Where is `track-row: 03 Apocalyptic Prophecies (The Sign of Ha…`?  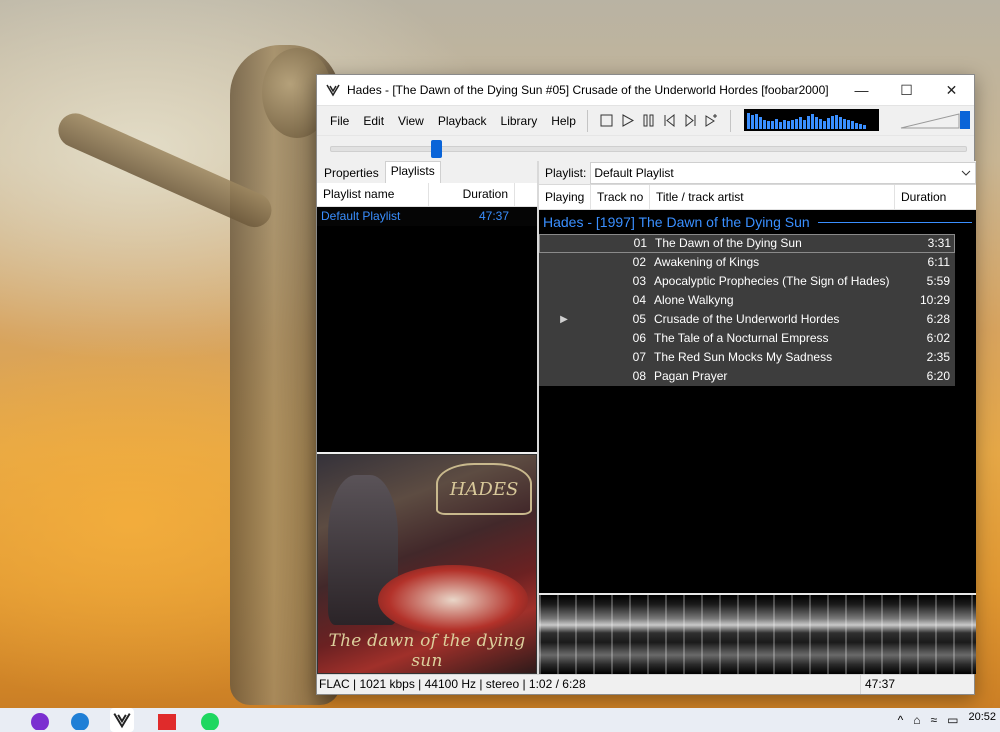 track-row: 03 Apocalyptic Prophecies (The Sign of Ha… is located at coordinates (747, 281).